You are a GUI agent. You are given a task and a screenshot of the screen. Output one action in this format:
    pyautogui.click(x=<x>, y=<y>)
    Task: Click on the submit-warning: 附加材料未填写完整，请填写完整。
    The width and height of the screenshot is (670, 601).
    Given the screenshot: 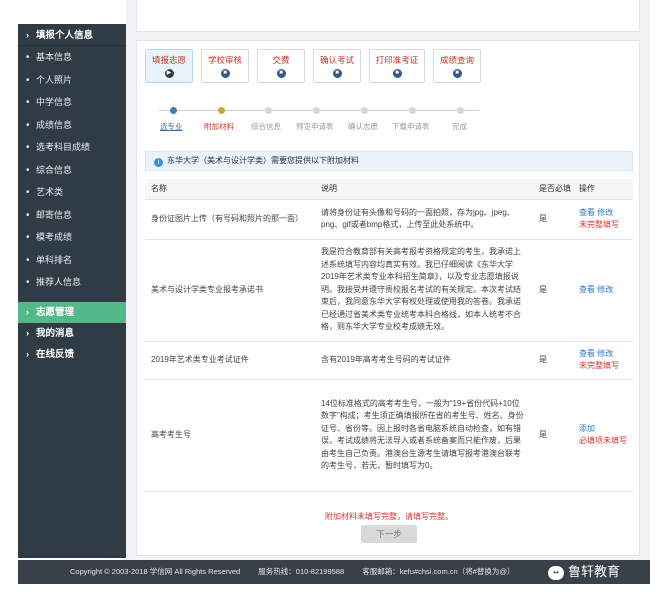 What is the action you would take?
    pyautogui.click(x=389, y=516)
    